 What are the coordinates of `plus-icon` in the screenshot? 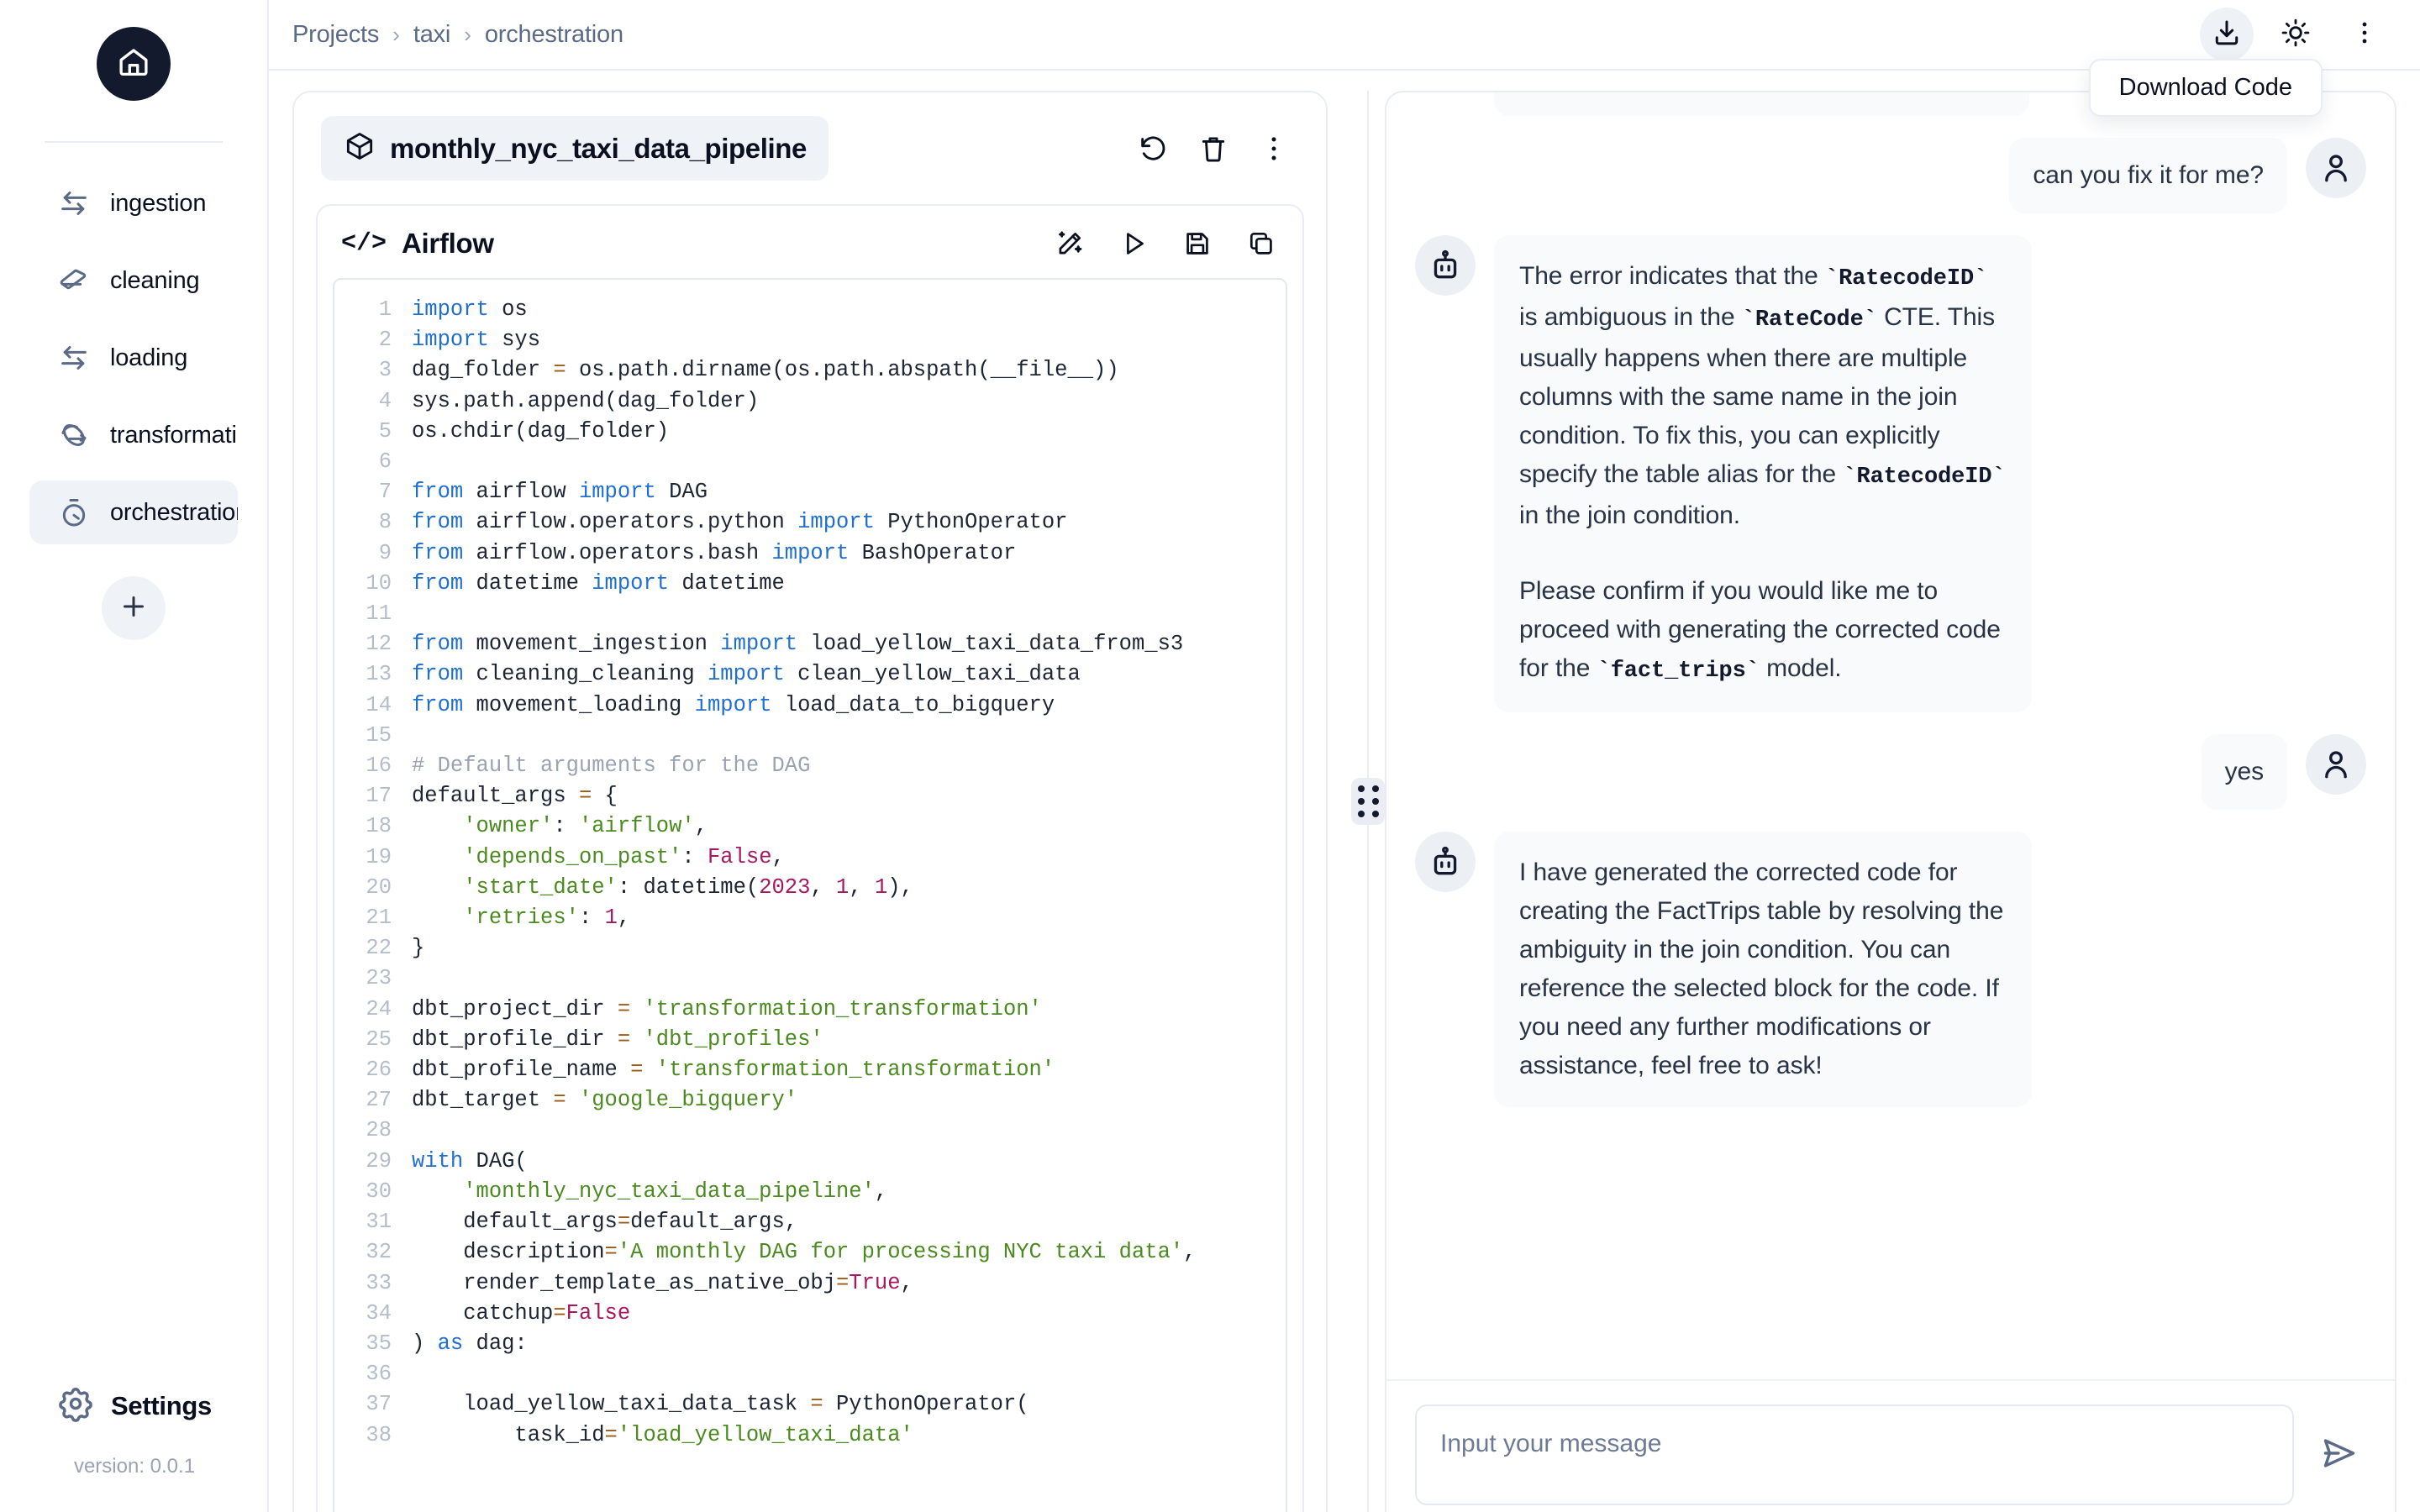 It's located at (133, 608).